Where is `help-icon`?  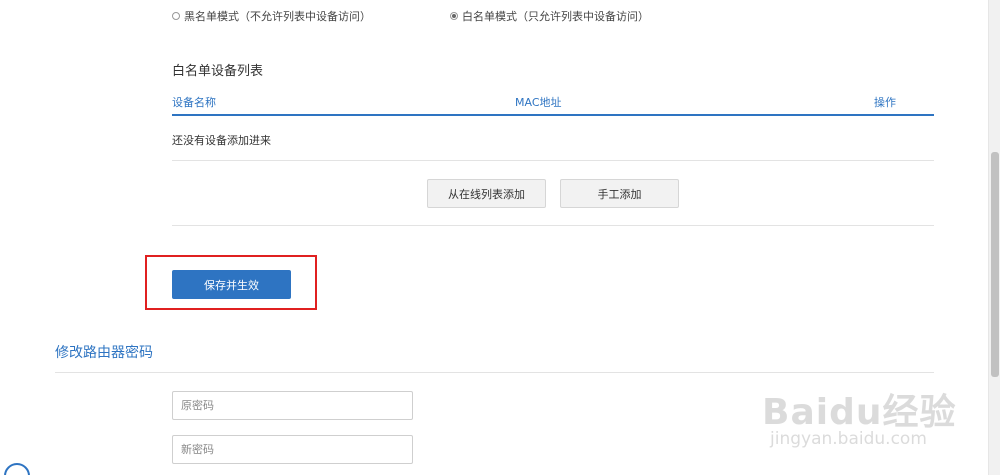 help-icon is located at coordinates (17, 469).